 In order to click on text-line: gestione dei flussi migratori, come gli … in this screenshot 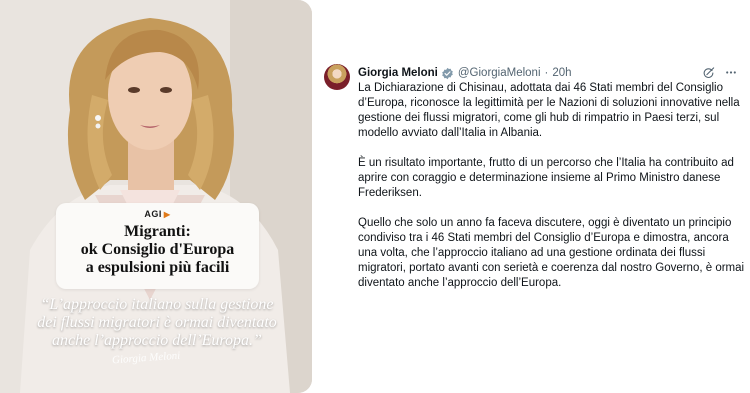, I will do `click(539, 118)`.